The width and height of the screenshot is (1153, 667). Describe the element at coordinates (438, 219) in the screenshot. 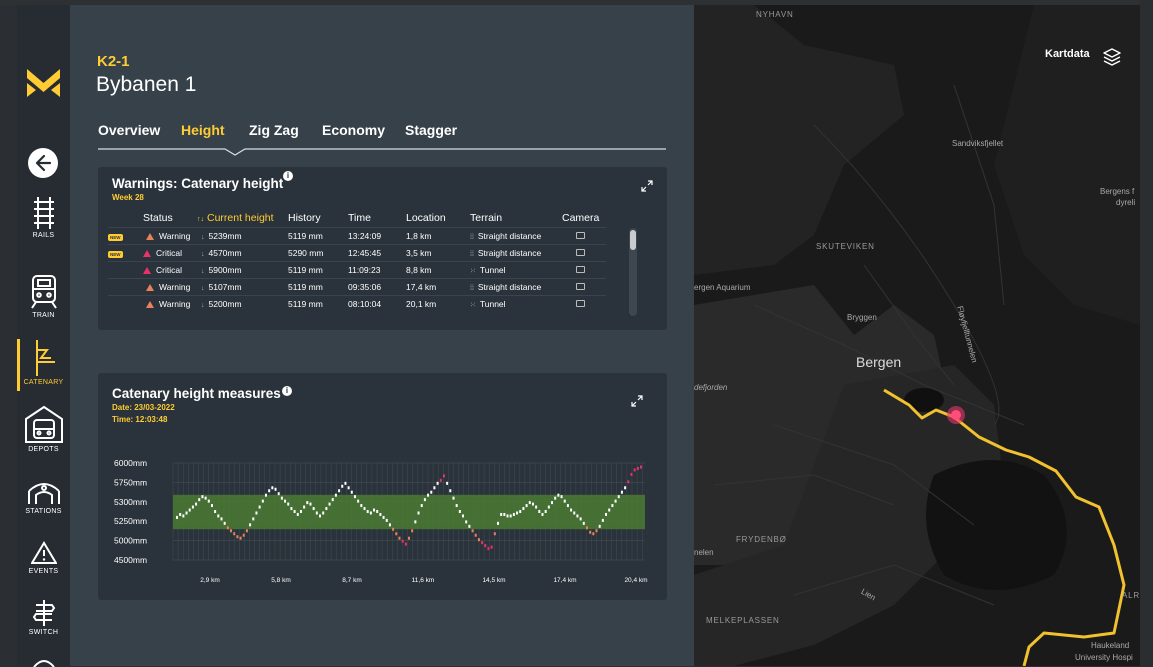

I see `column-header-location: Location` at that location.